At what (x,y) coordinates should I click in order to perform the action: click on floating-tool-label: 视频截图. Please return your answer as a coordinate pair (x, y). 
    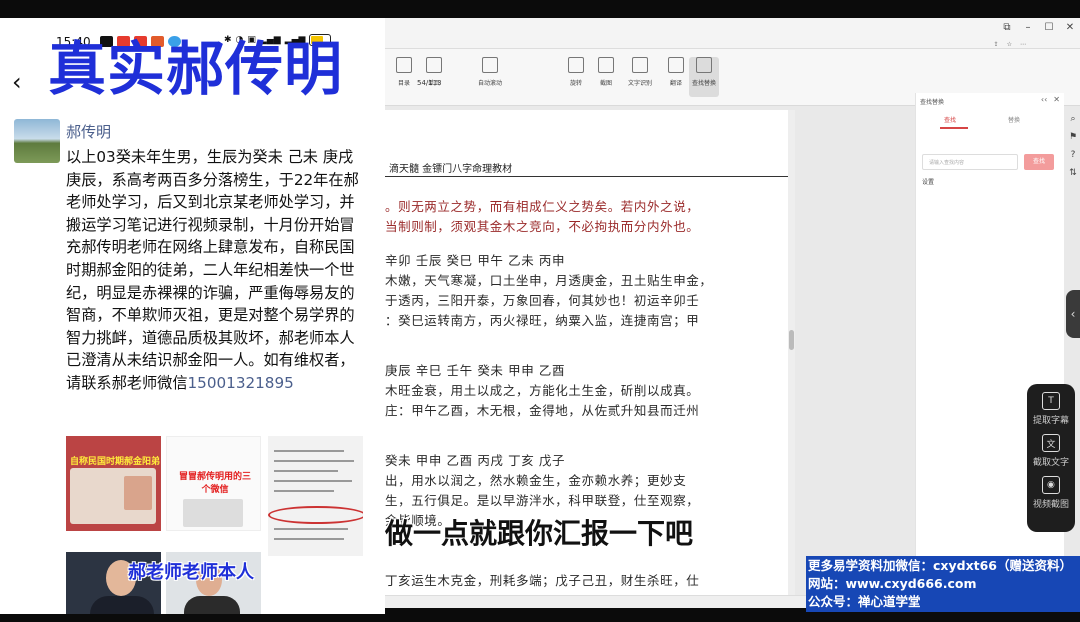
    Looking at the image, I should click on (1050, 505).